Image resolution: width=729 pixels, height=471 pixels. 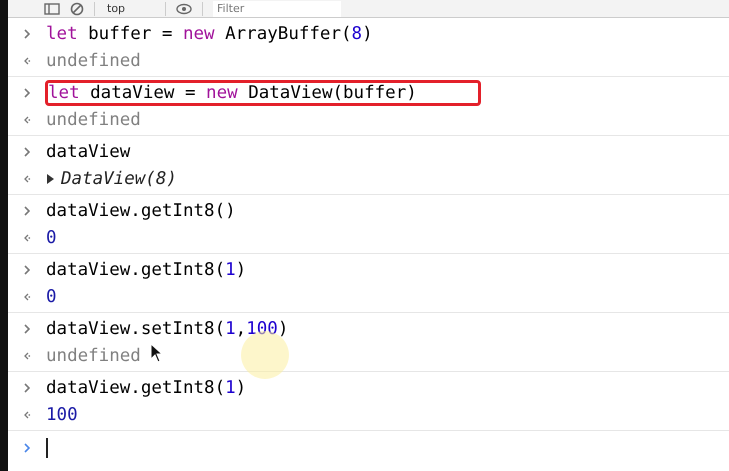 What do you see at coordinates (263, 92) in the screenshot?
I see `highlighted-command: let dataView = new DataView(buffer)` at bounding box center [263, 92].